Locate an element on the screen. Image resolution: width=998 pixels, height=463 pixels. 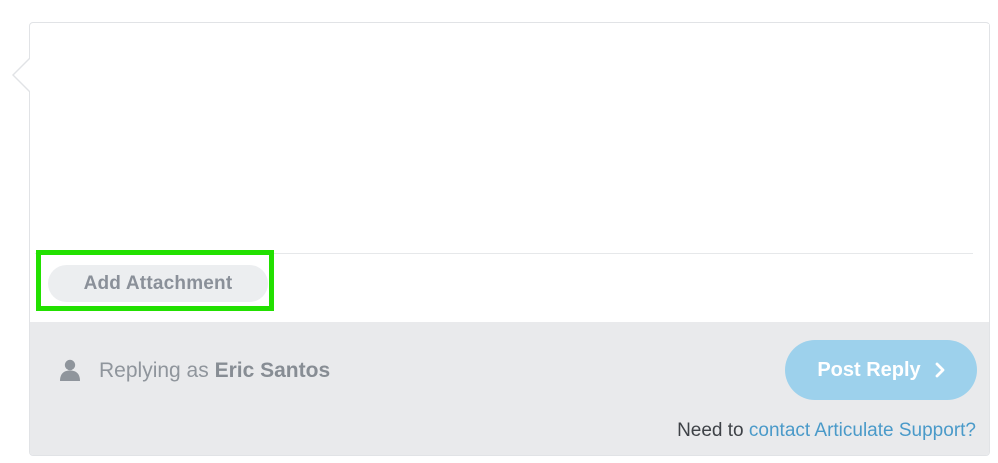
user-icon is located at coordinates (70, 370).